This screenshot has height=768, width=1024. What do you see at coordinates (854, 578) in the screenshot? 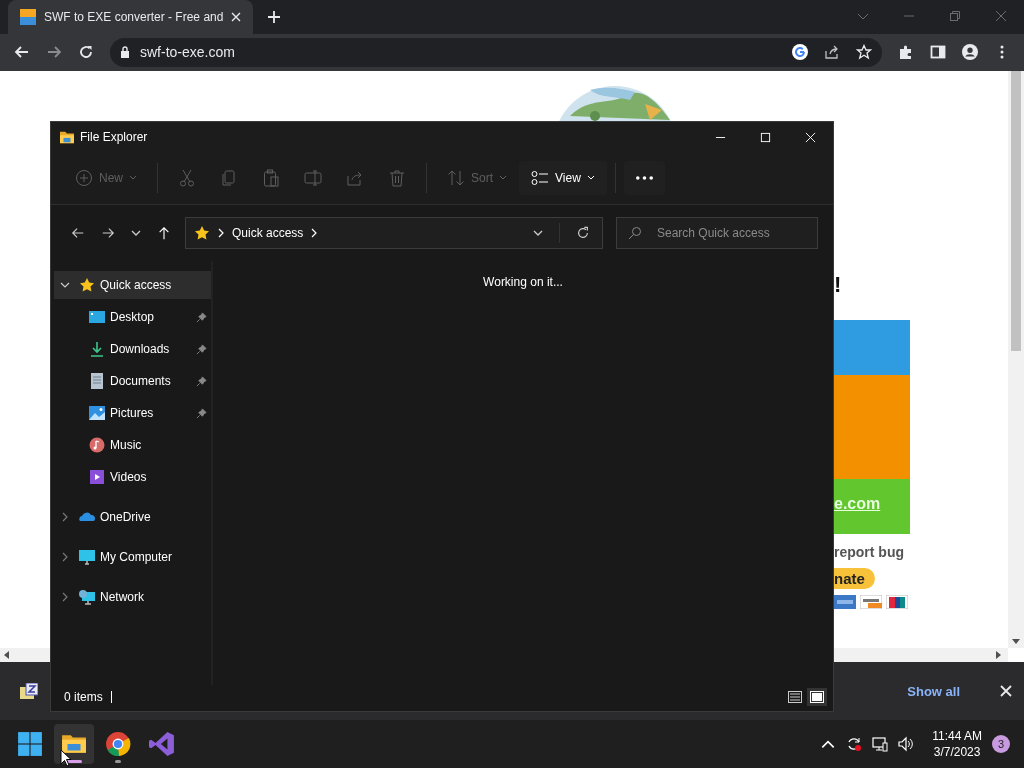
I see `donate-button: nate` at bounding box center [854, 578].